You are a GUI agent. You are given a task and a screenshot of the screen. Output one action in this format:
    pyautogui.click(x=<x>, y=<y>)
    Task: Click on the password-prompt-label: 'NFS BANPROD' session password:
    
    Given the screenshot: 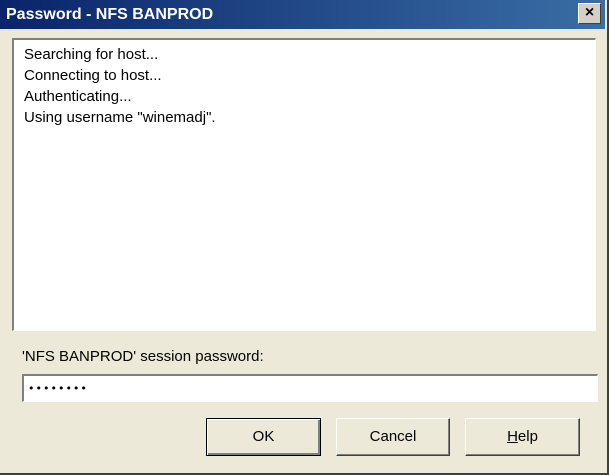 What is the action you would take?
    pyautogui.click(x=143, y=356)
    